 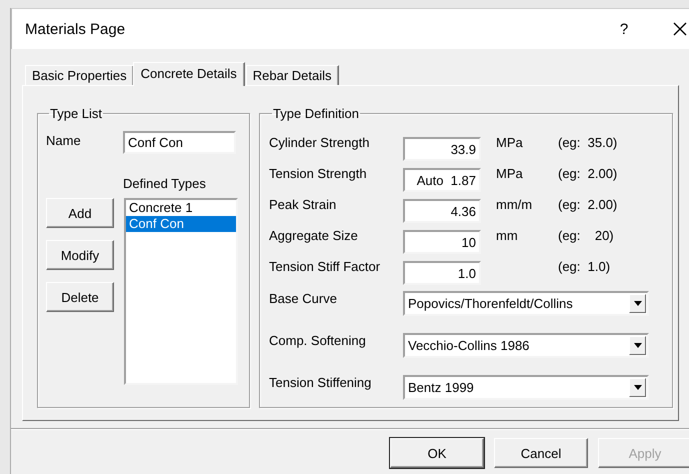 I want to click on field-label: Comp. Softening, so click(x=318, y=340).